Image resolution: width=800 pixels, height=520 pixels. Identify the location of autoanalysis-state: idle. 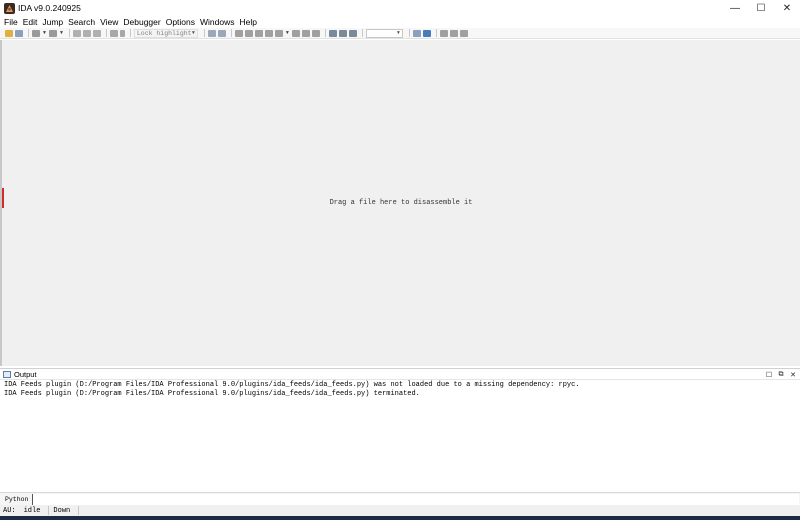
(32, 510).